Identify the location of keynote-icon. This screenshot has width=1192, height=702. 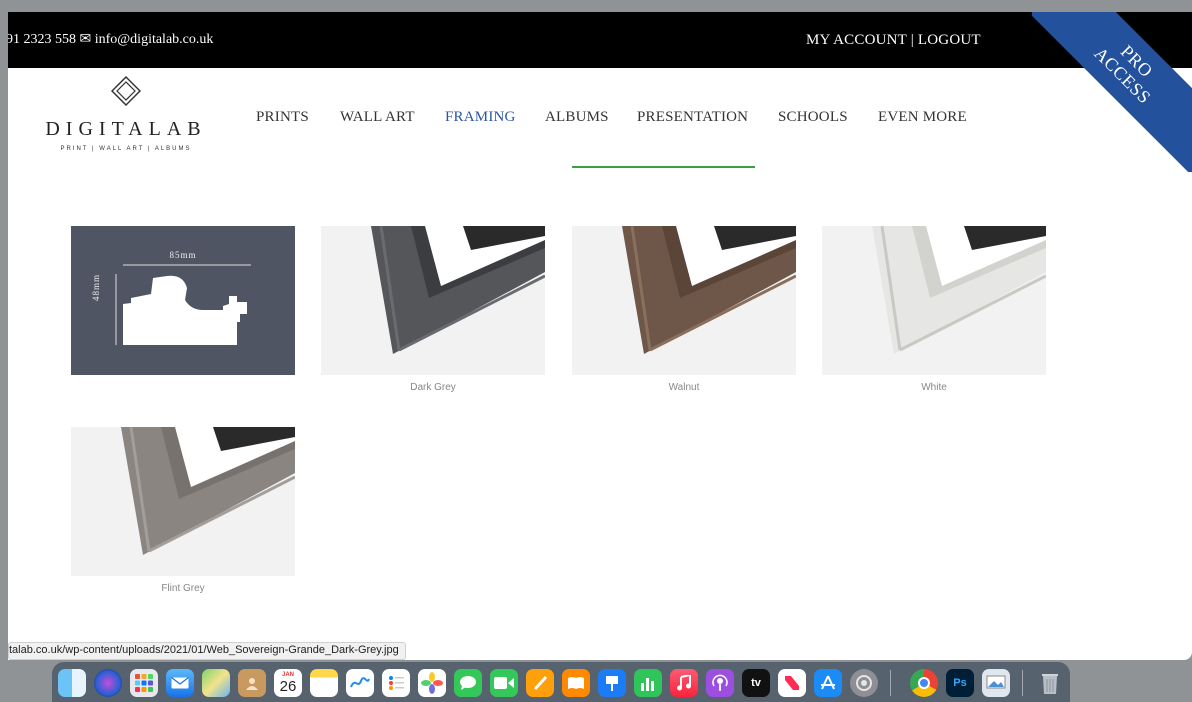
(612, 683).